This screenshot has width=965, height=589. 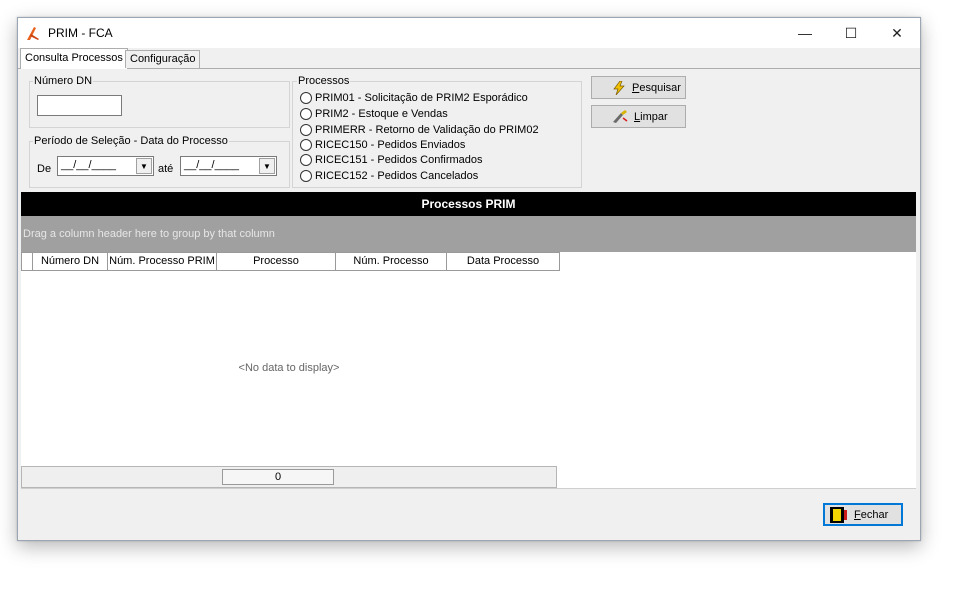 What do you see at coordinates (874, 514) in the screenshot?
I see `fechar-label: echar` at bounding box center [874, 514].